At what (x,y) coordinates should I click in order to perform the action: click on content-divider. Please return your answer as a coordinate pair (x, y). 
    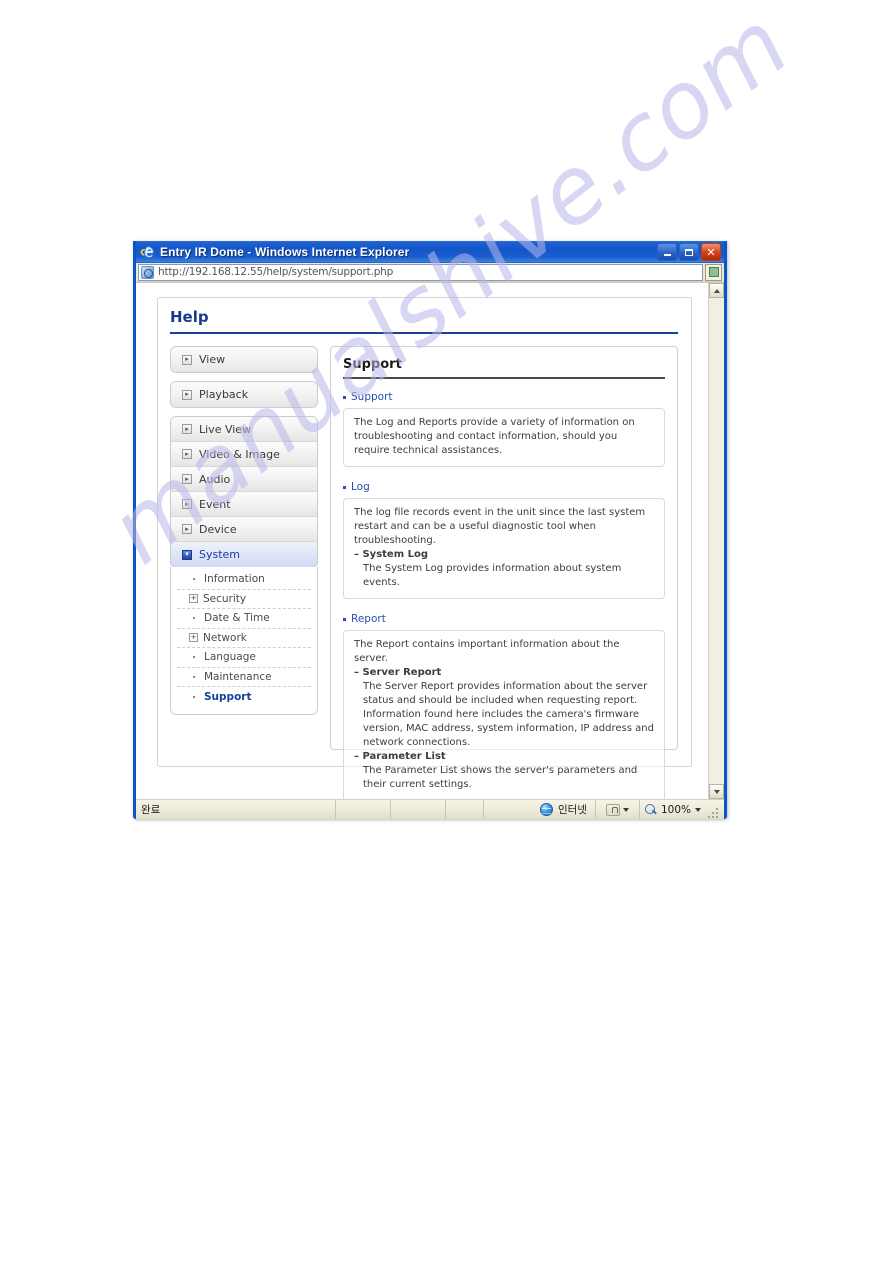
    Looking at the image, I should click on (504, 378).